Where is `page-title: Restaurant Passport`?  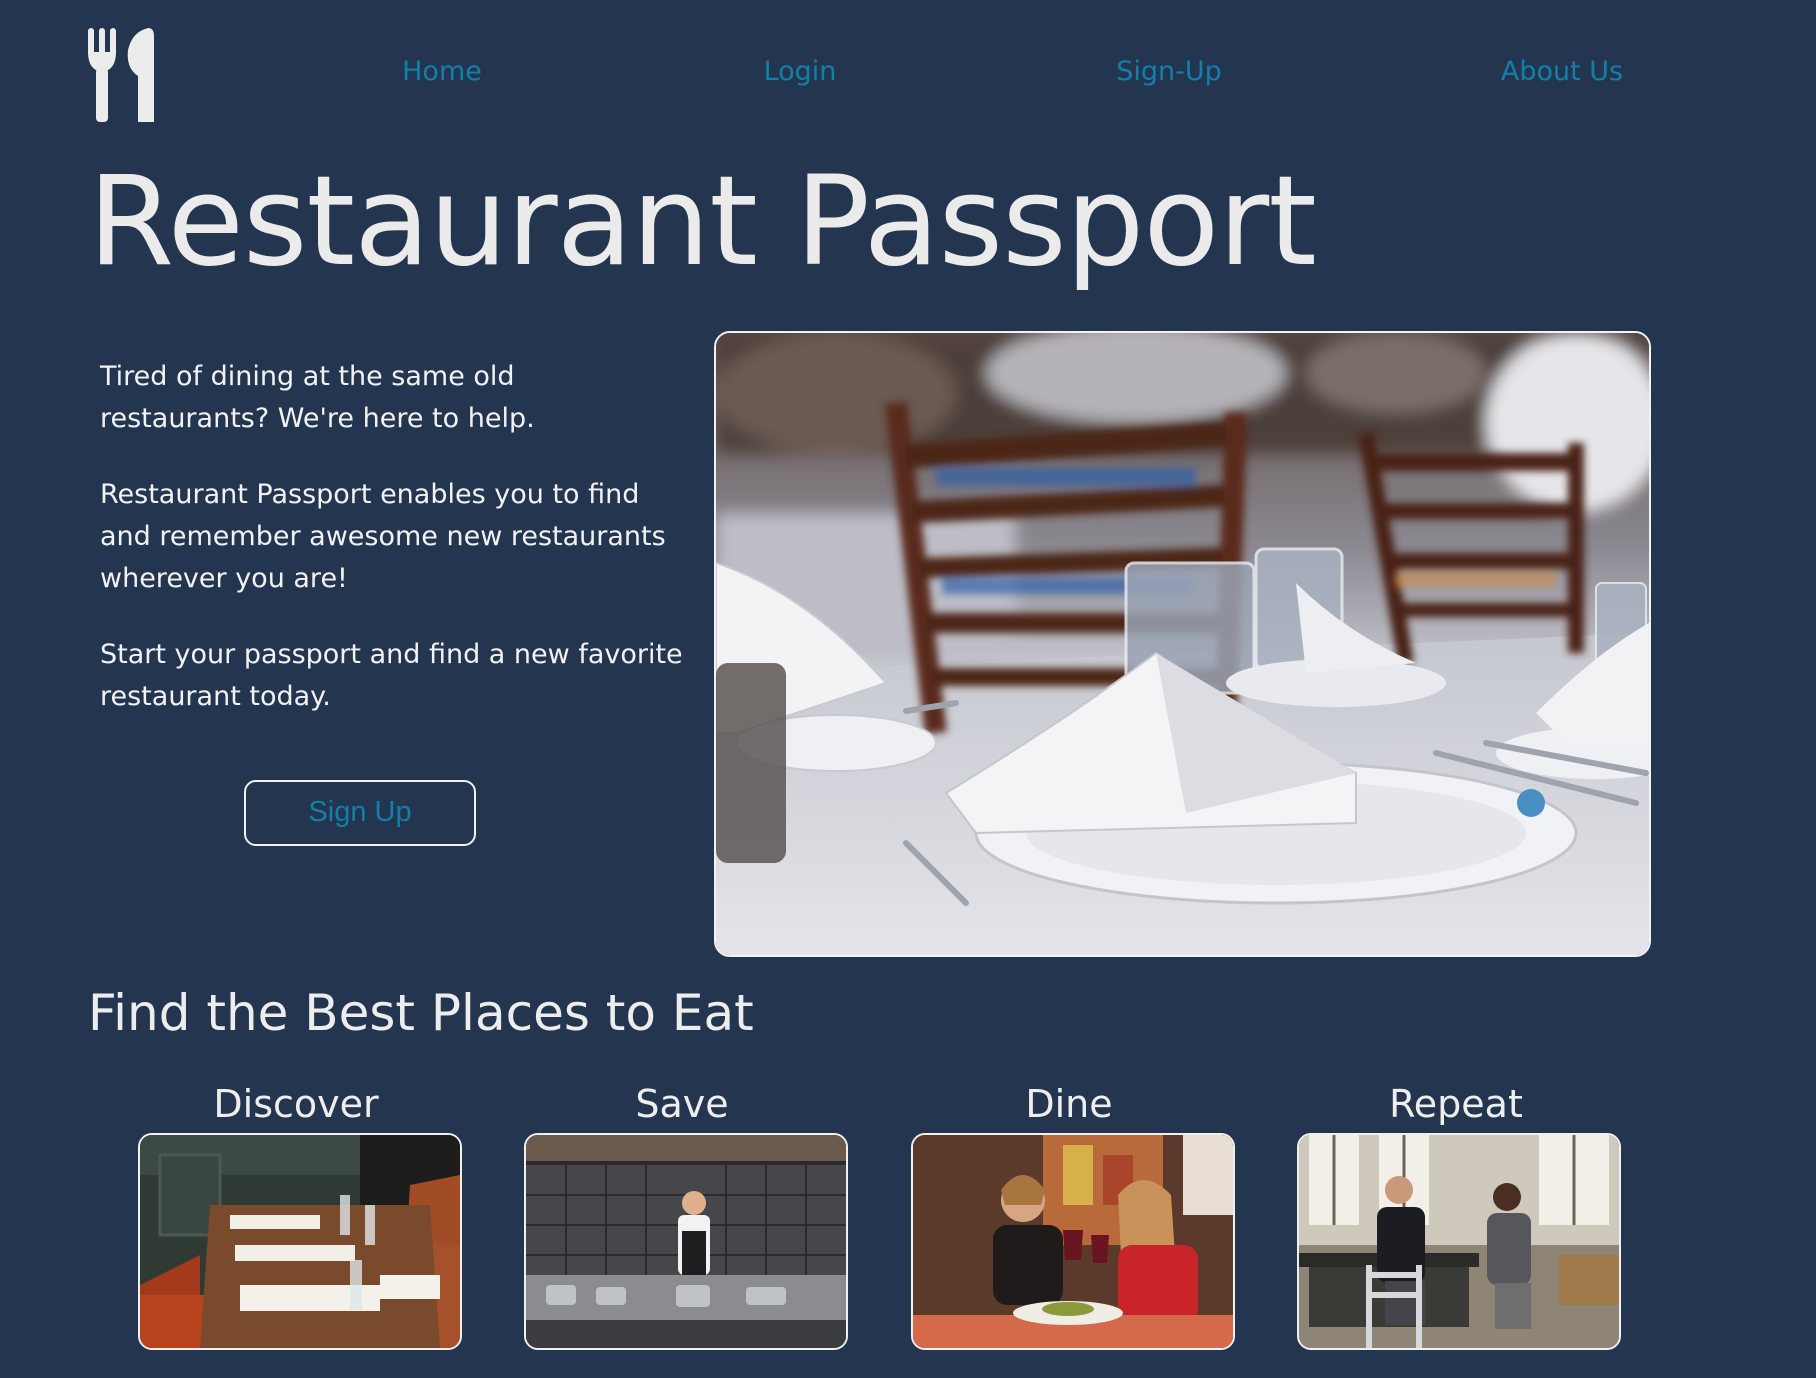 page-title: Restaurant Passport is located at coordinates (702, 222).